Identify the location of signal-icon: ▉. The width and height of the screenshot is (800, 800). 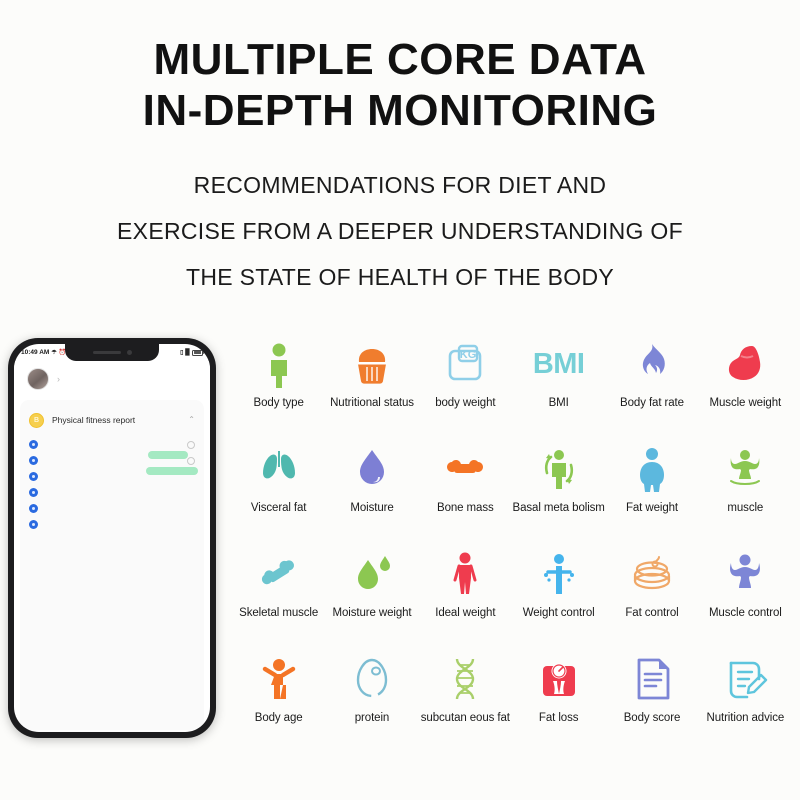
(187, 353).